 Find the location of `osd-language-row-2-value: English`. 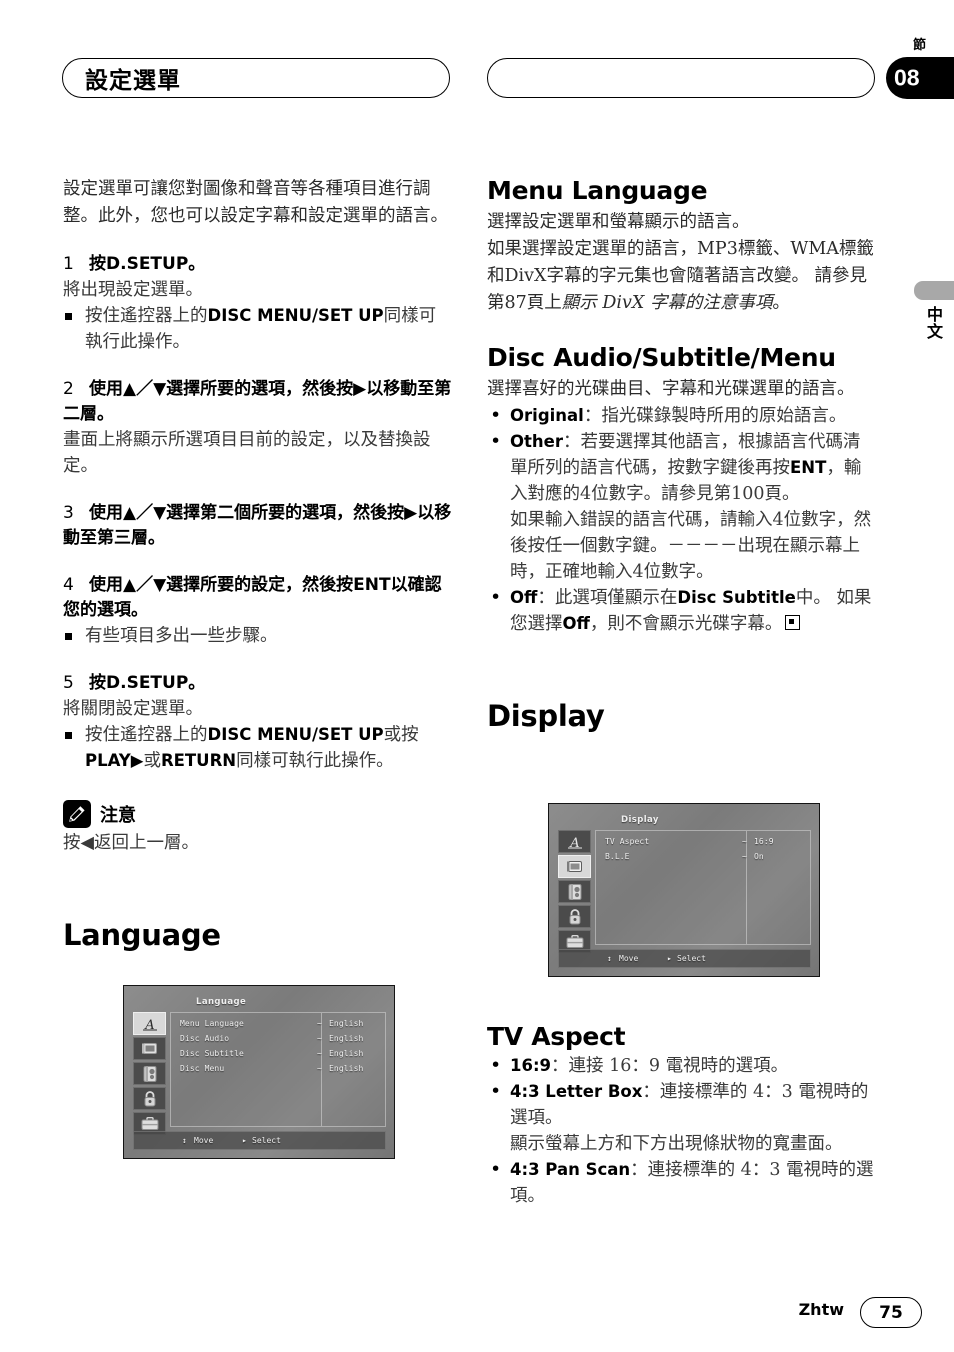

osd-language-row-2-value: English is located at coordinates (346, 1053).